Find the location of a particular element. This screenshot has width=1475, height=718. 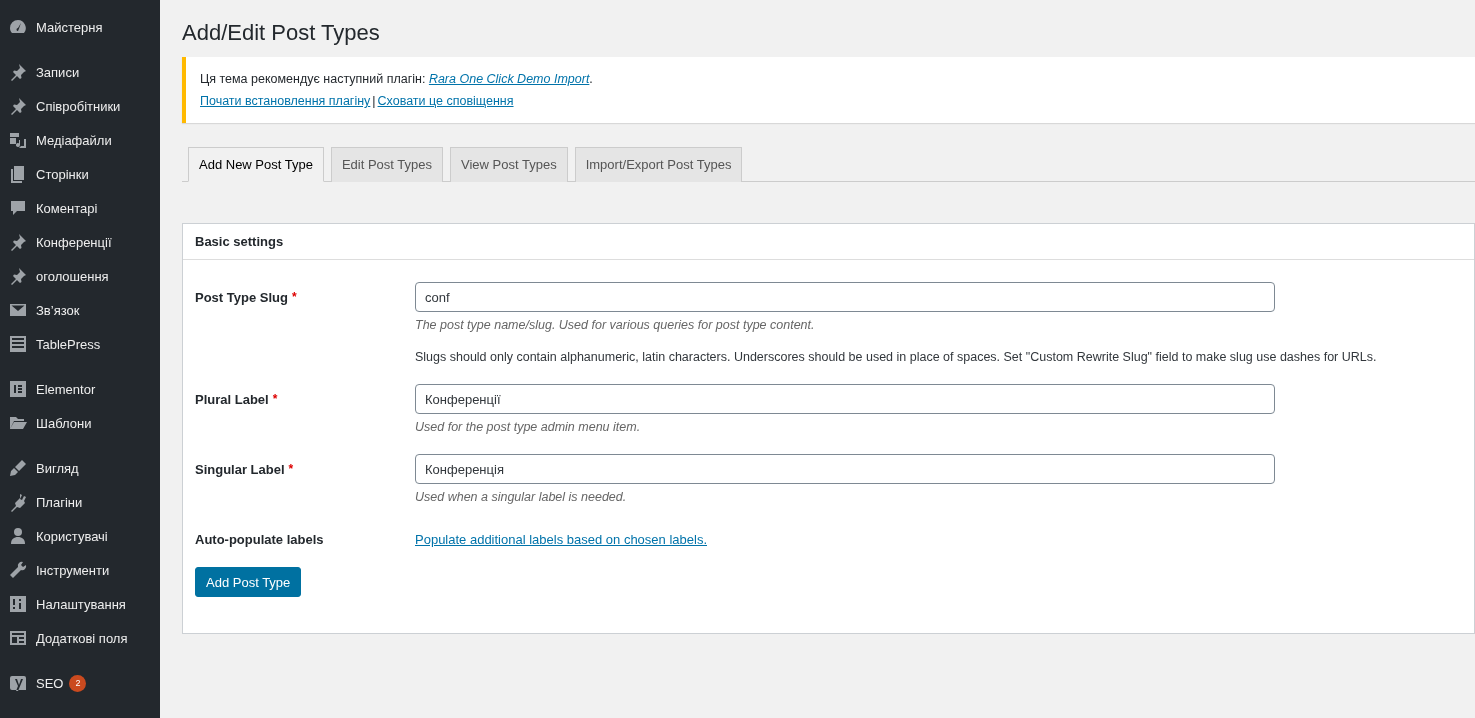

table-icon is located at coordinates (18, 344).